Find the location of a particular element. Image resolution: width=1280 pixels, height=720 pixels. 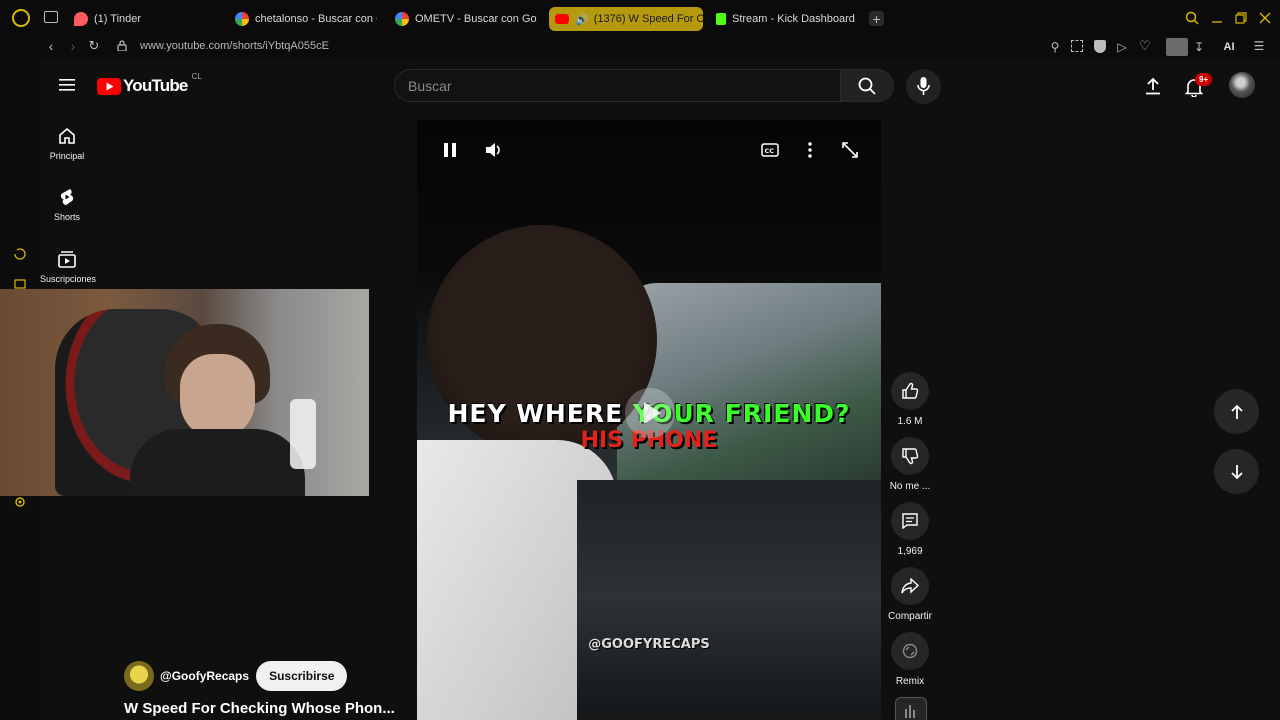

share-button is located at coordinates (910, 586).